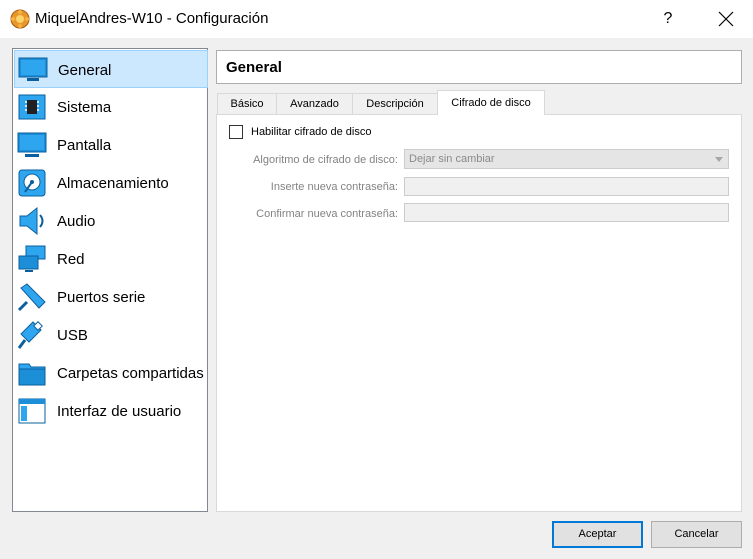  What do you see at coordinates (719, 159) in the screenshot?
I see `chevron-down-icon` at bounding box center [719, 159].